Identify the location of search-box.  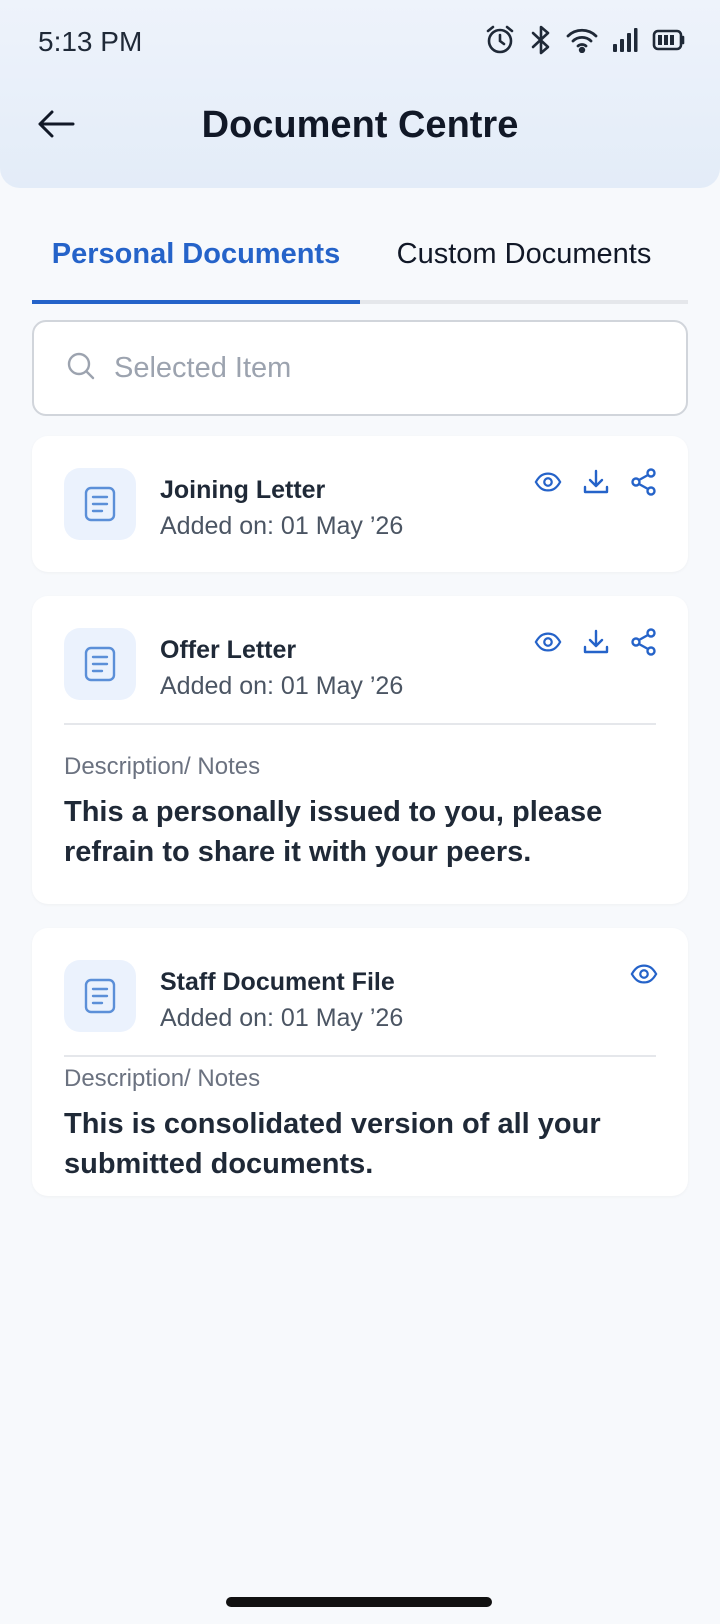
(360, 368).